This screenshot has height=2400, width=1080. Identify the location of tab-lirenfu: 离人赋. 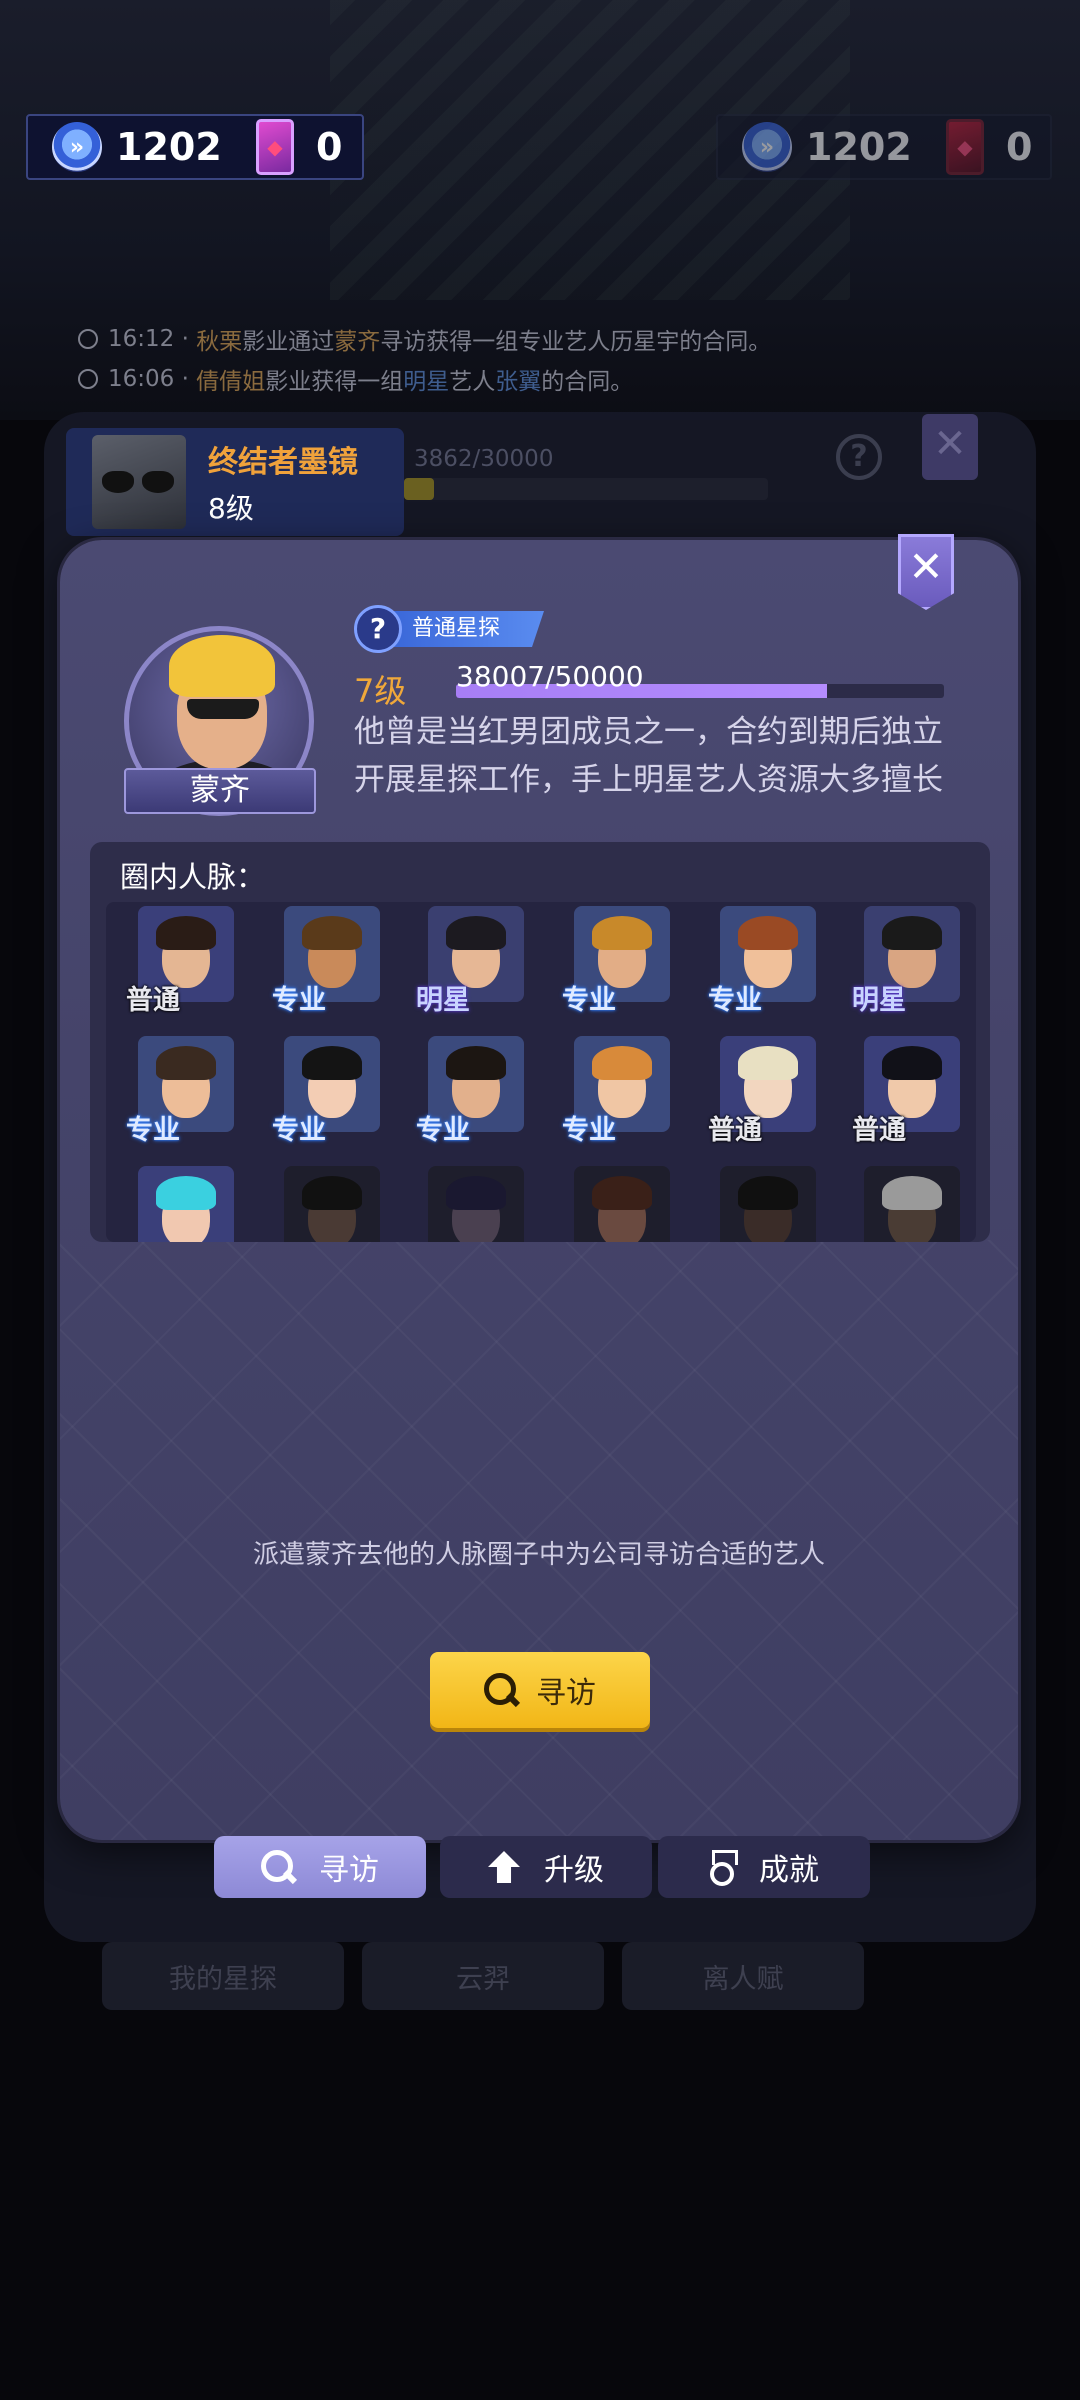
(743, 1976).